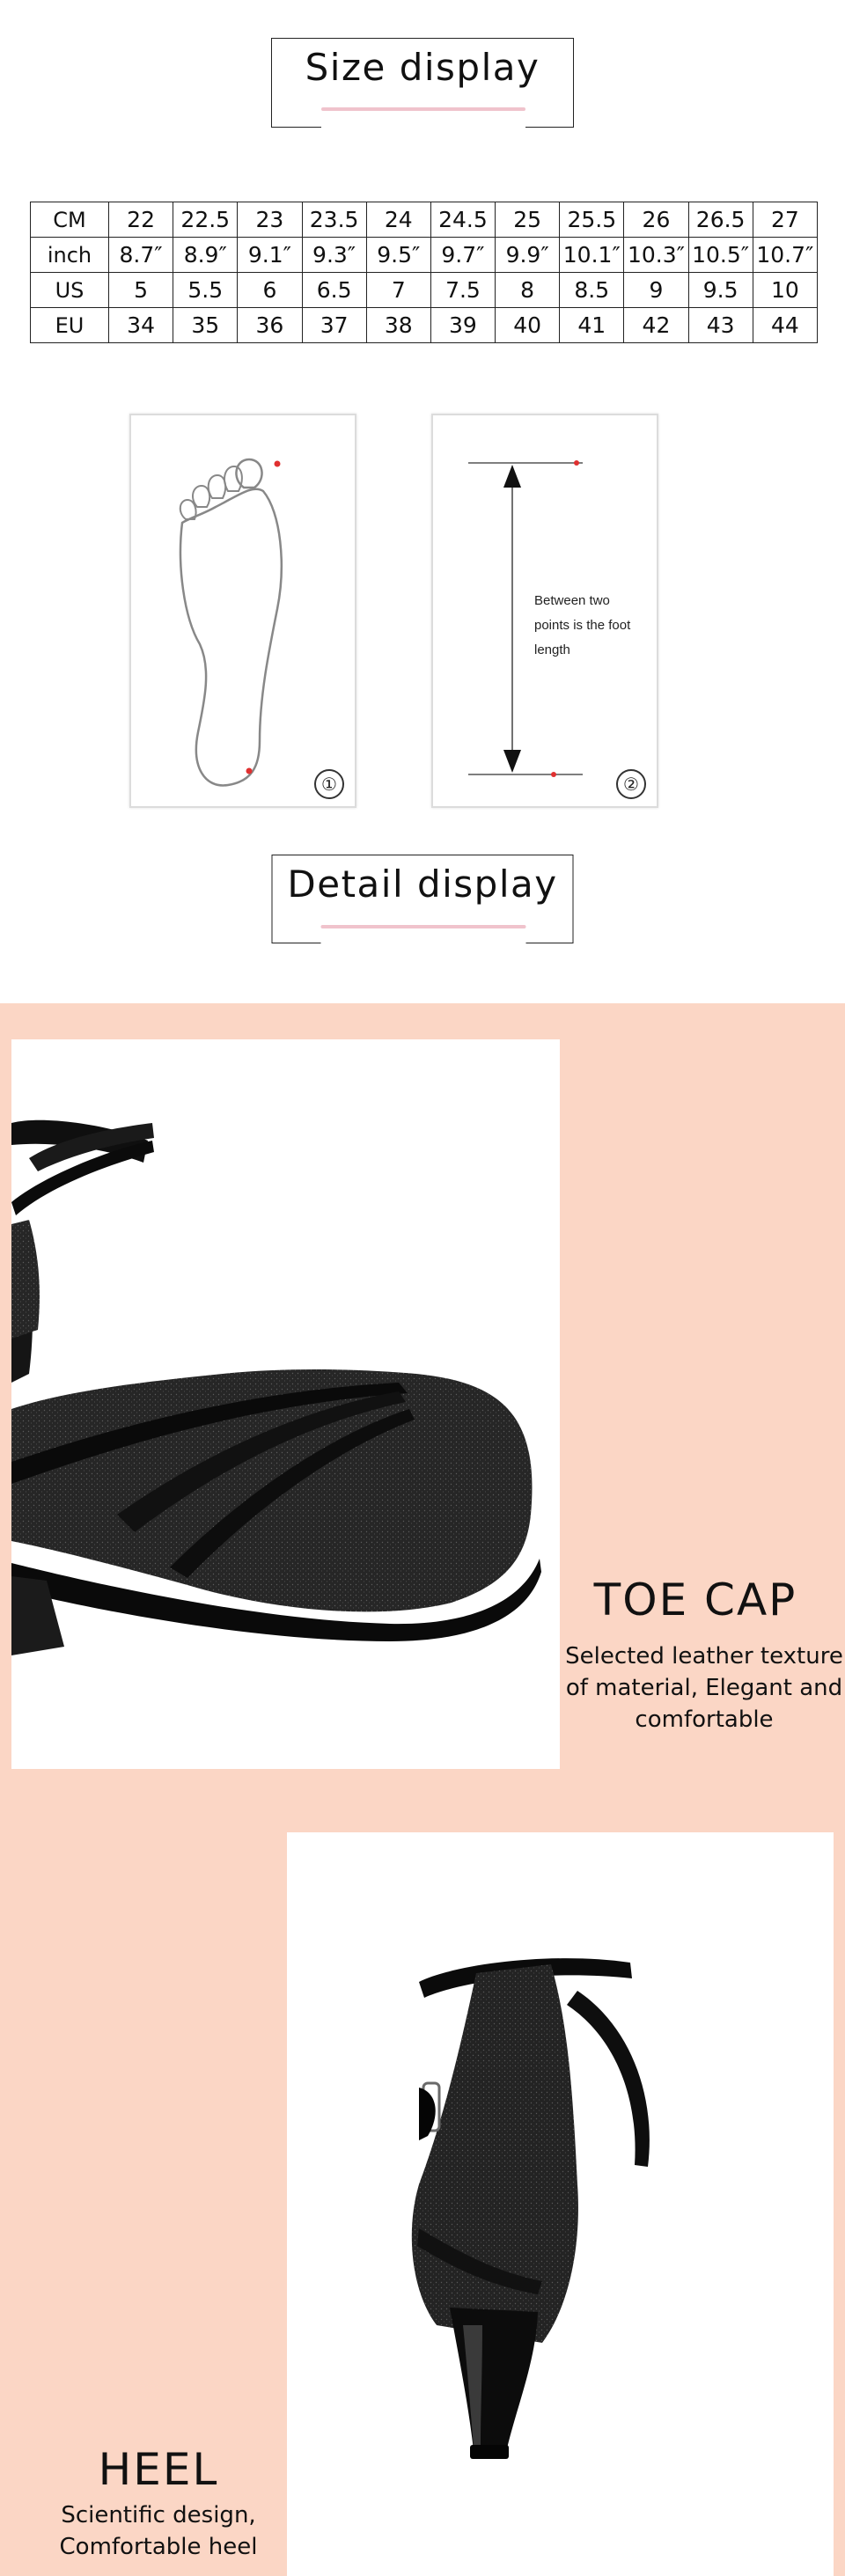 Image resolution: width=845 pixels, height=2576 pixels. I want to click on size-cell: 5, so click(141, 290).